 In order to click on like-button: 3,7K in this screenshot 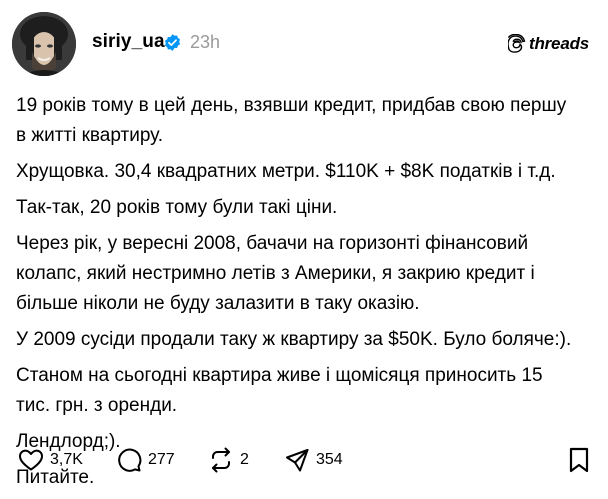, I will do `click(50, 460)`.